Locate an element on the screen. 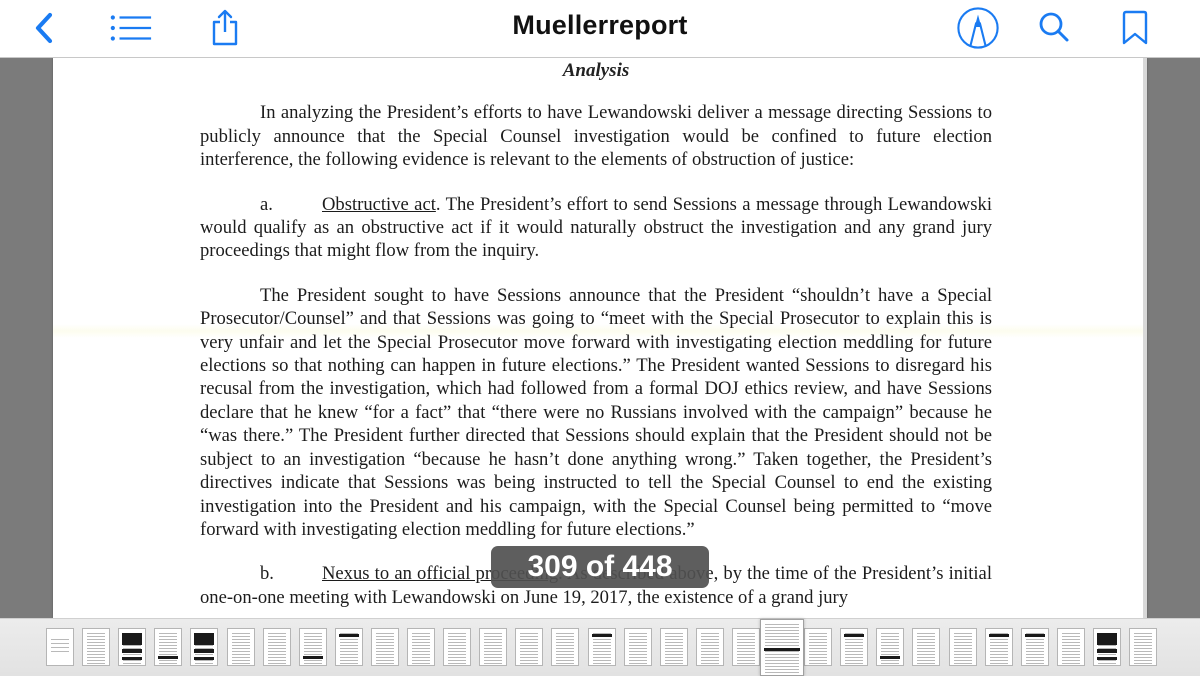  item-a-label: a. is located at coordinates (266, 204).